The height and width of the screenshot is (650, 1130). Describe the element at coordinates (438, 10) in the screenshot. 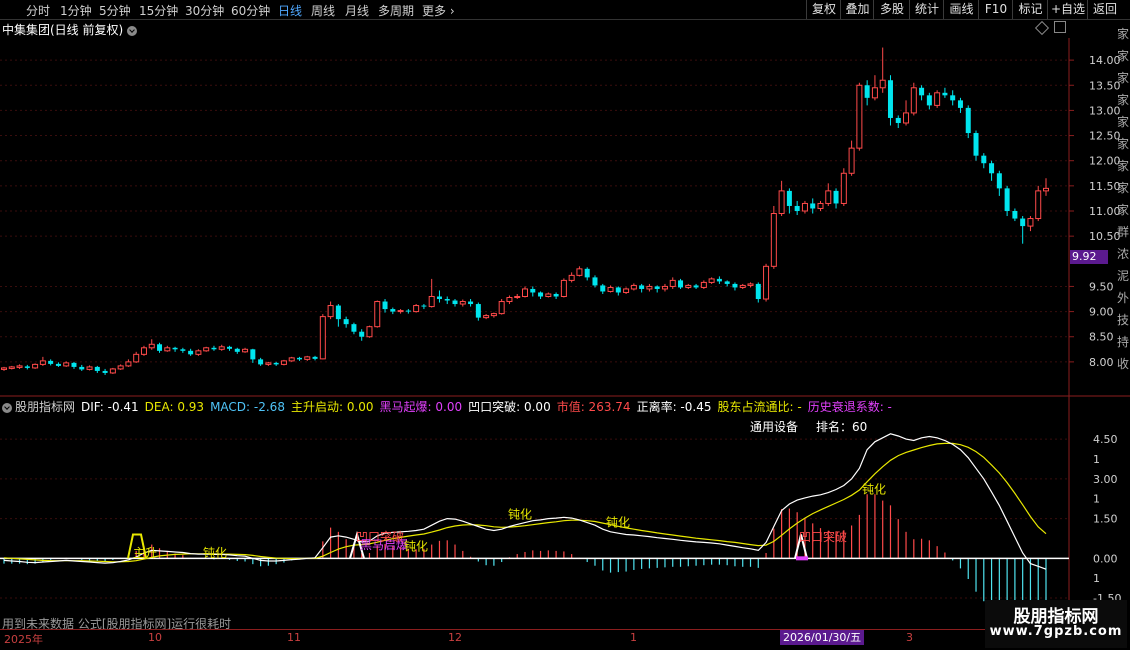

I see `period-tab-10: 更多 ›` at that location.